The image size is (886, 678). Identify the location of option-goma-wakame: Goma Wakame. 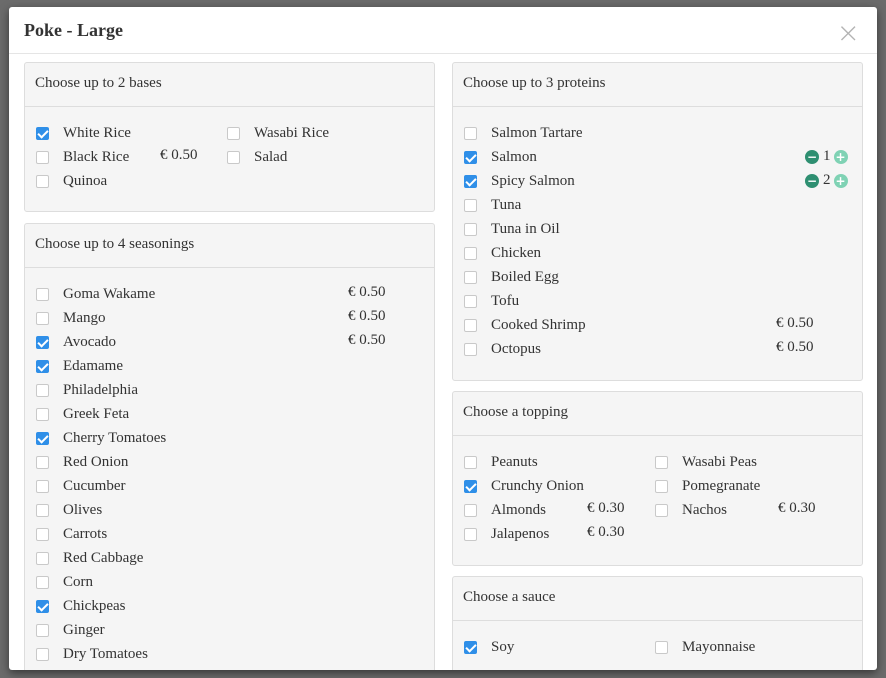
(95, 294).